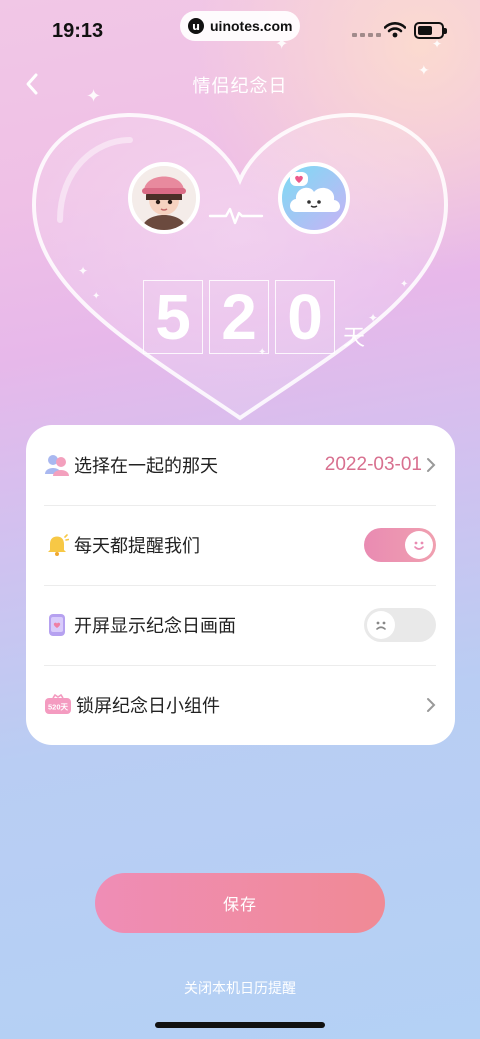 This screenshot has width=480, height=1039. I want to click on page-title: 情侣纪念日, so click(240, 86).